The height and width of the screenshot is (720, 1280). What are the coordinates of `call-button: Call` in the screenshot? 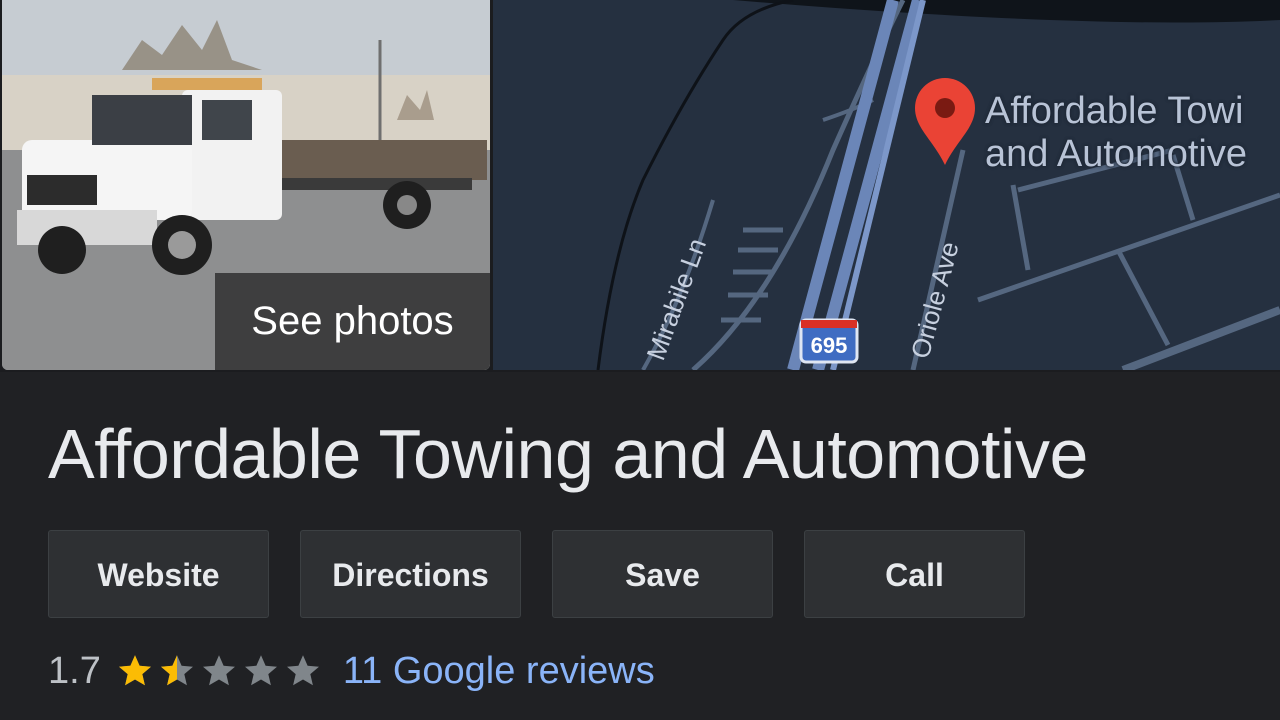 It's located at (914, 574).